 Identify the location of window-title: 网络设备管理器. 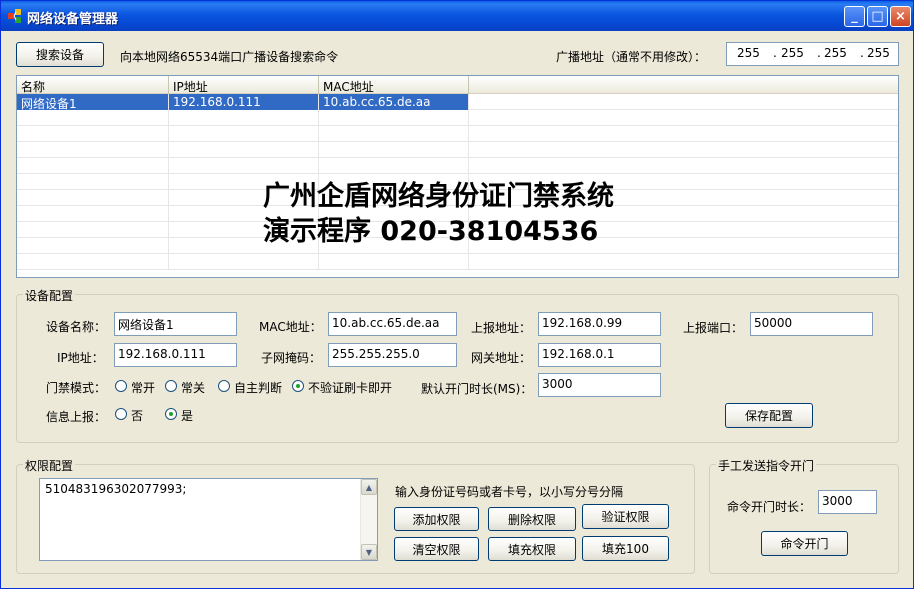
(73, 19).